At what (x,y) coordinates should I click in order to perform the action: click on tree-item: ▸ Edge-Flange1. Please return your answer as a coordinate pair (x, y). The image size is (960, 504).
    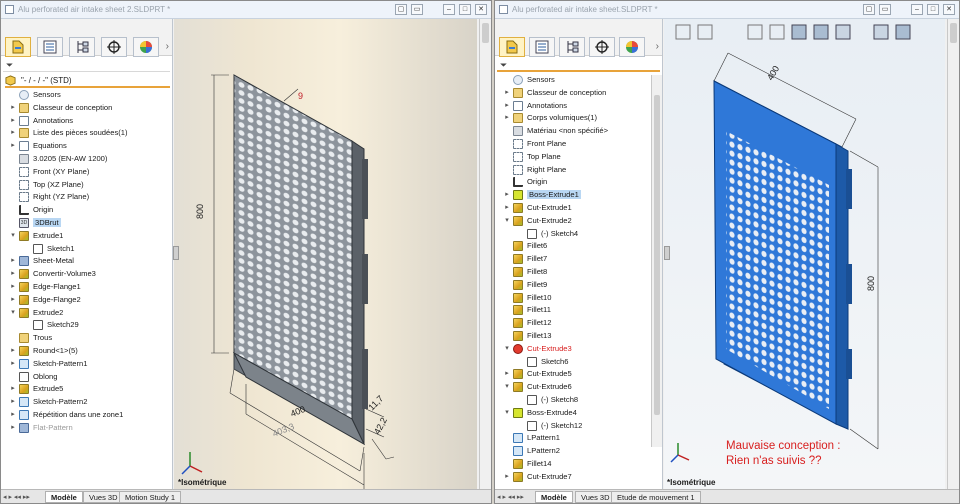
    Looking at the image, I should click on (86, 287).